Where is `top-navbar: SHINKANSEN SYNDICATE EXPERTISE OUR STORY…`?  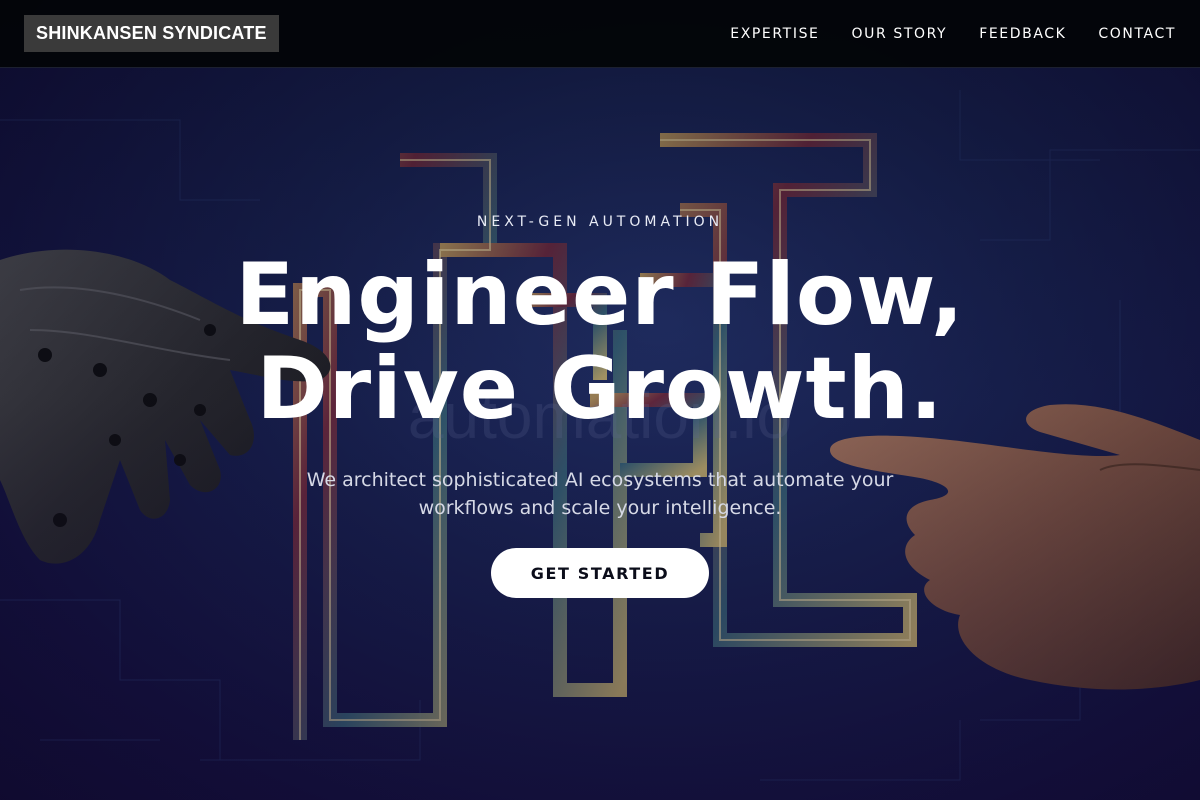
top-navbar: SHINKANSEN SYNDICATE EXPERTISE OUR STORY… is located at coordinates (600, 34).